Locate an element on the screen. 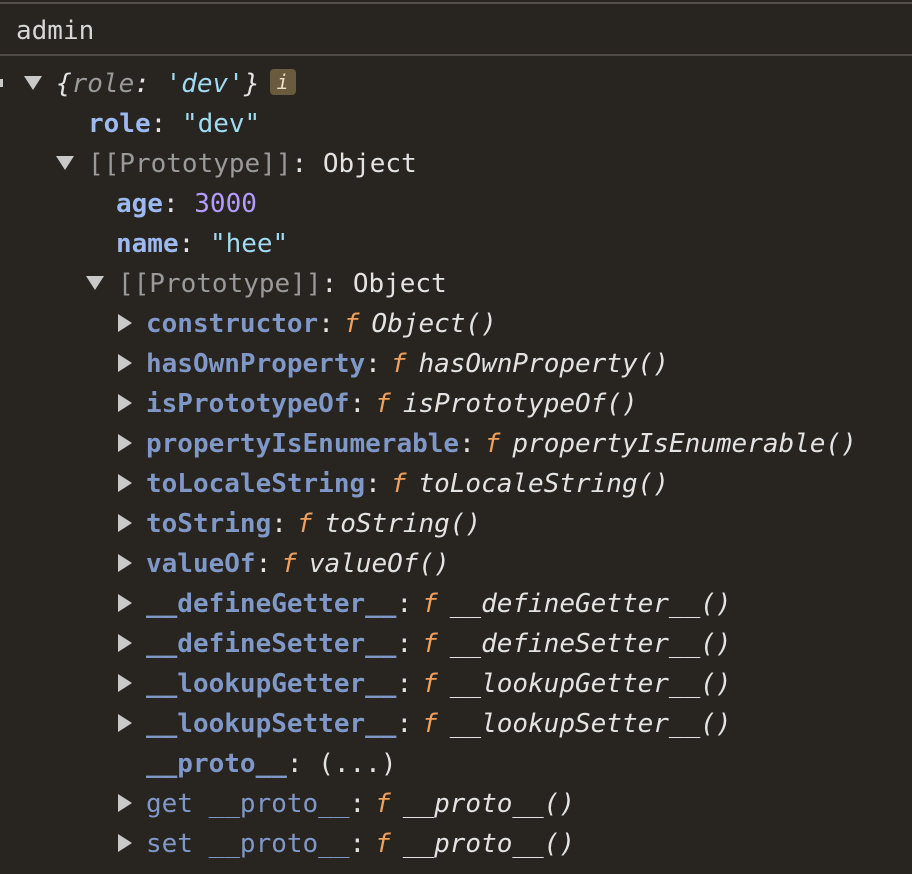  method-row: toString: f toString() is located at coordinates (299, 524).